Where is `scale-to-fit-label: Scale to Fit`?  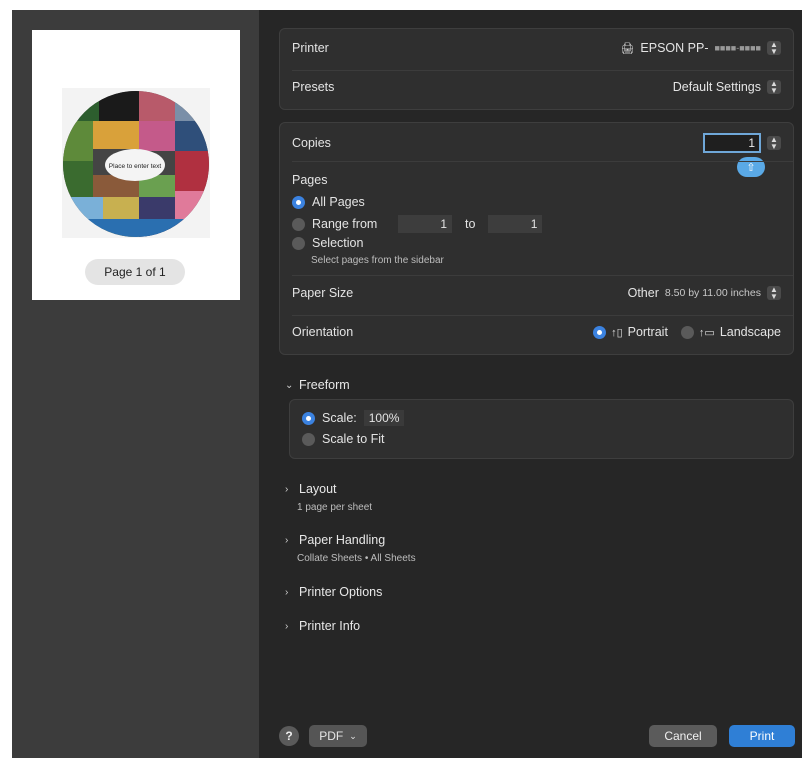
scale-to-fit-label: Scale to Fit is located at coordinates (353, 439).